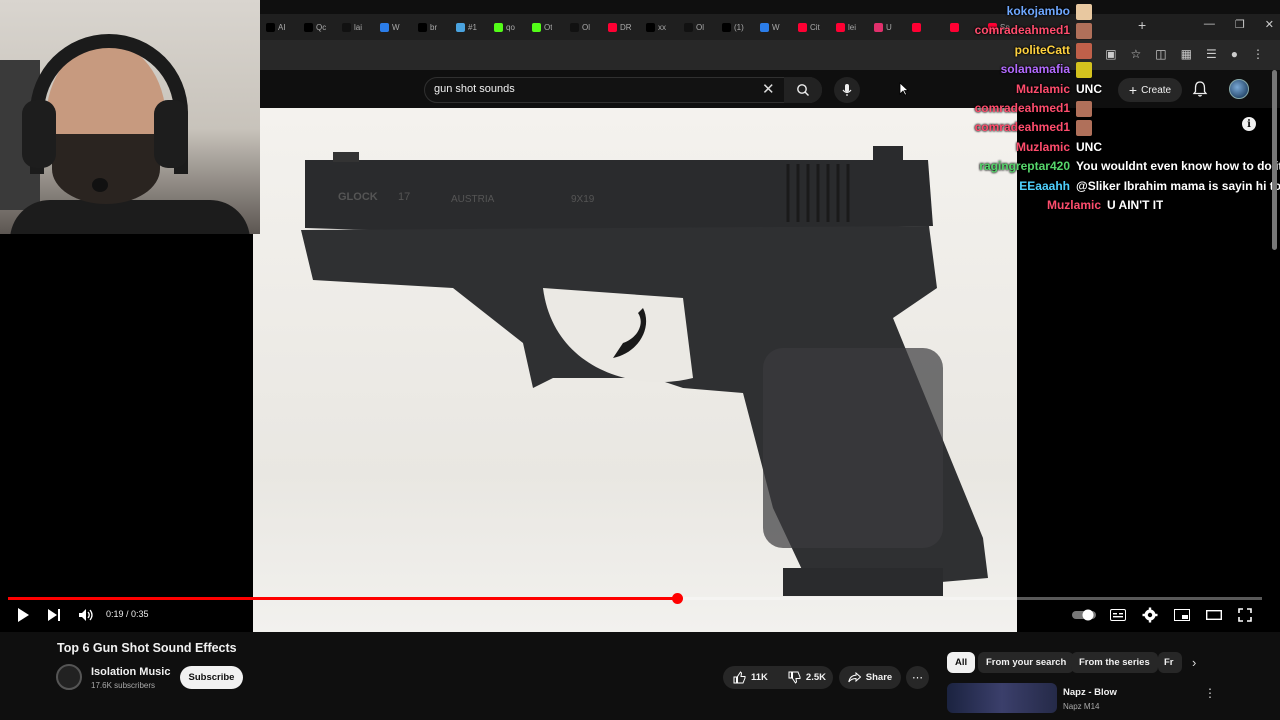  Describe the element at coordinates (929, 27) in the screenshot. I see `browser-tab` at that location.